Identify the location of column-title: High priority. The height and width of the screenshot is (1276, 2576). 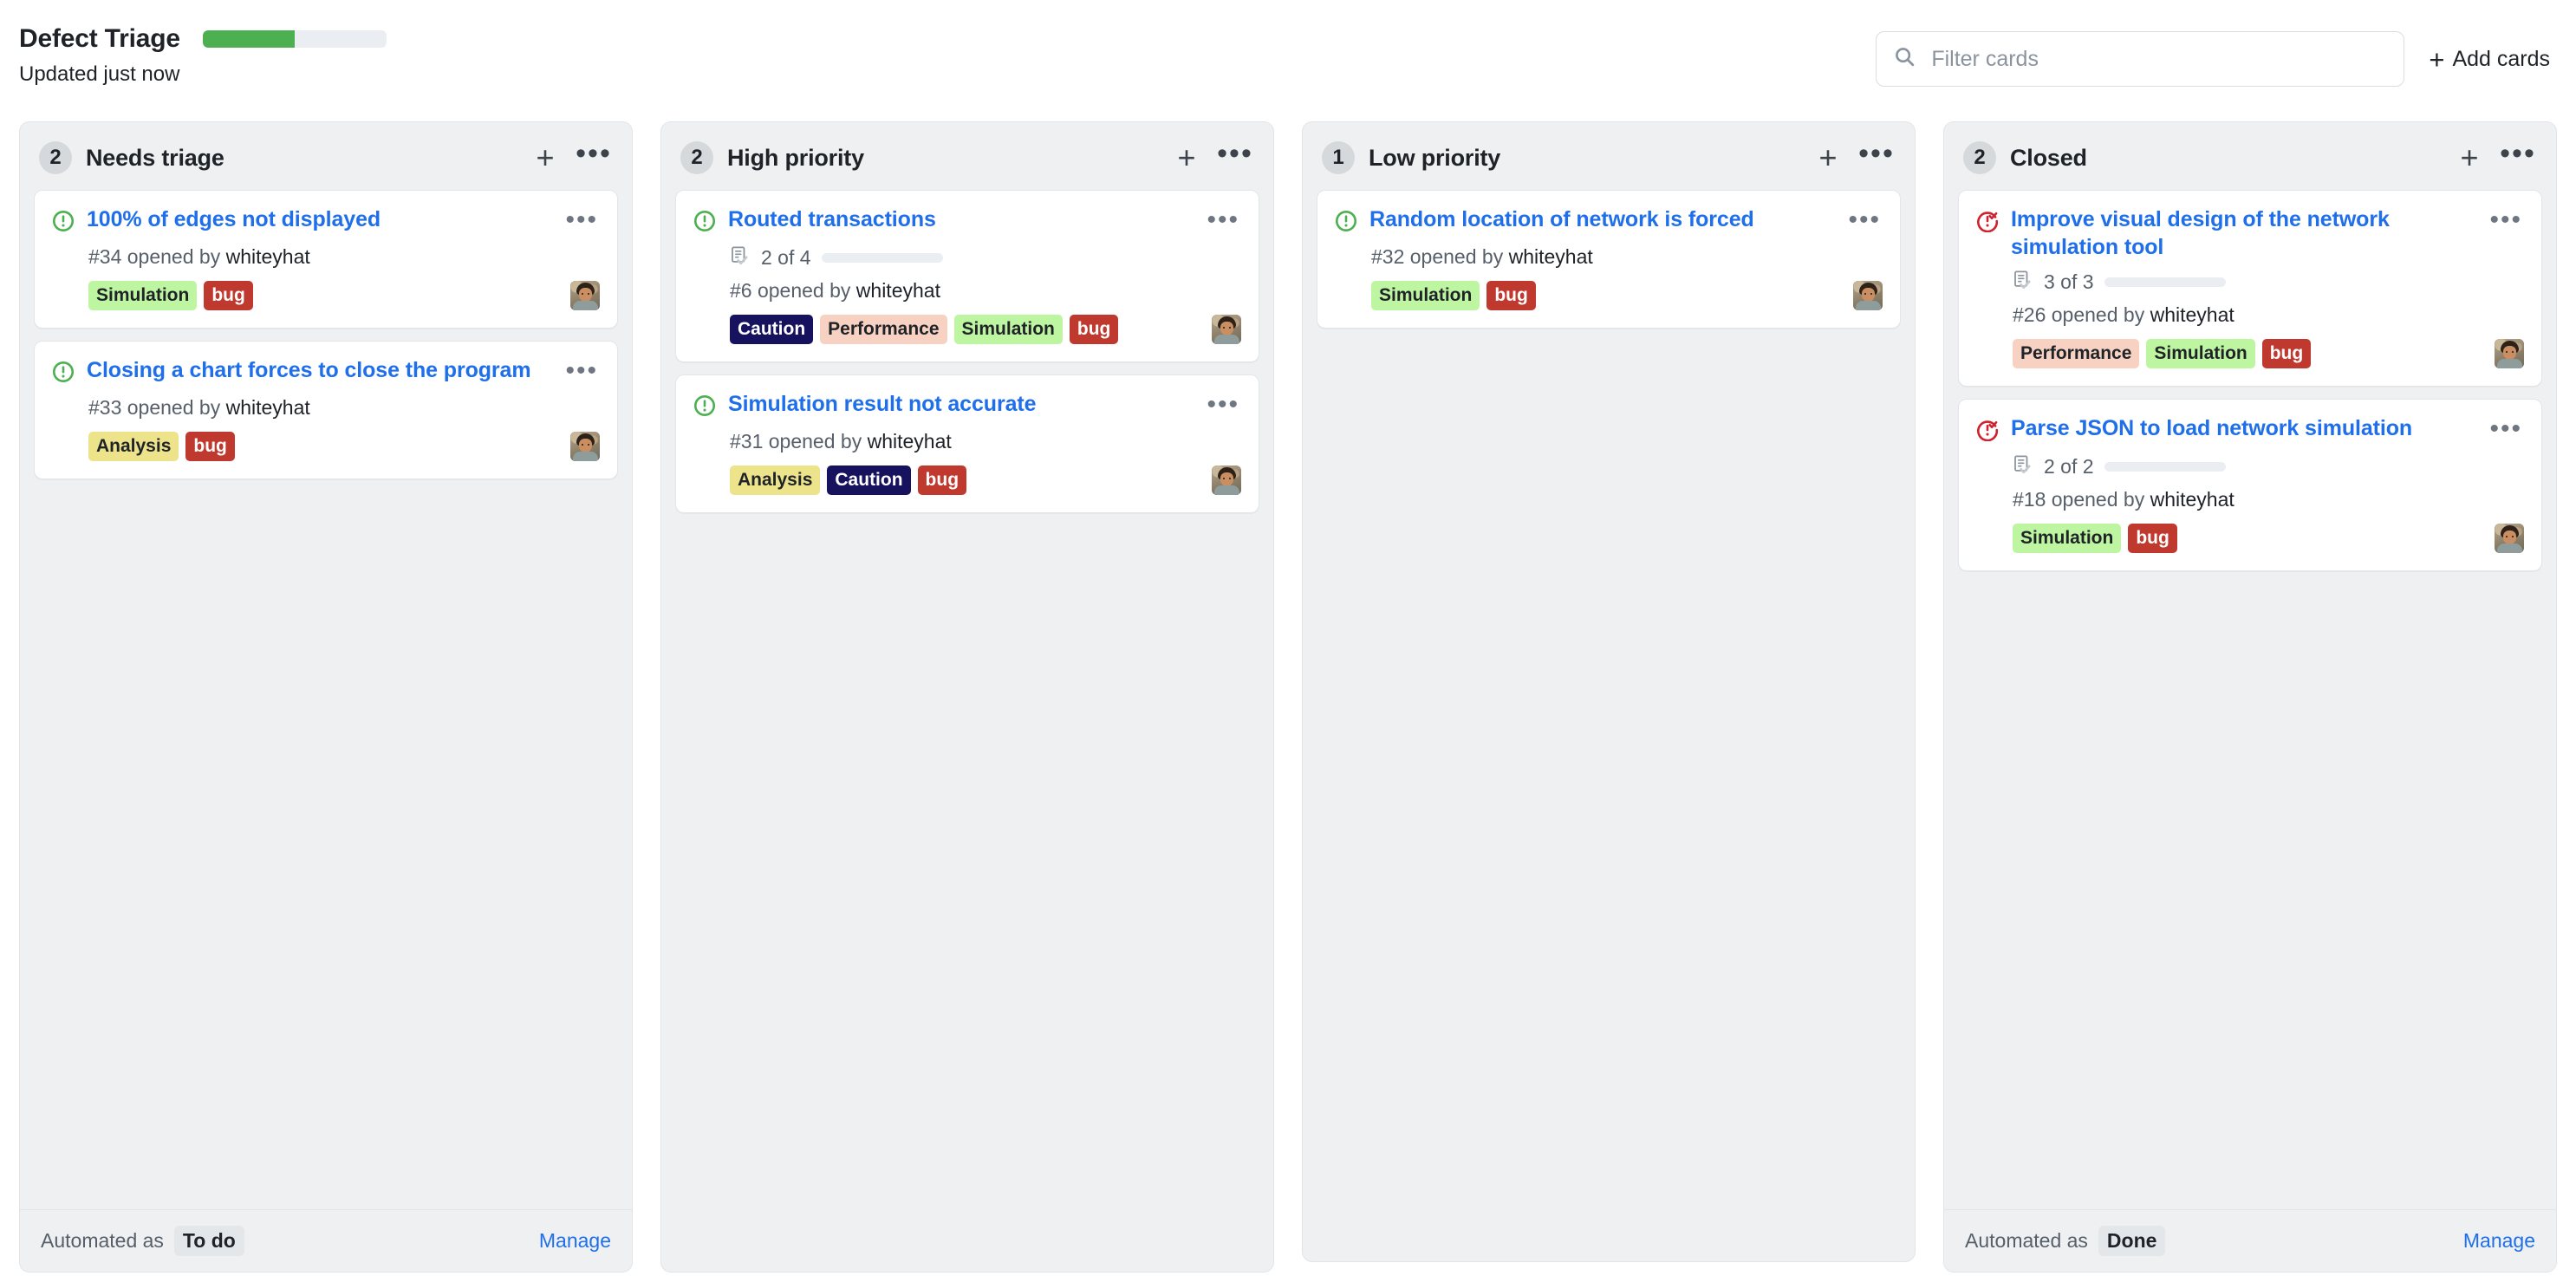
(795, 158).